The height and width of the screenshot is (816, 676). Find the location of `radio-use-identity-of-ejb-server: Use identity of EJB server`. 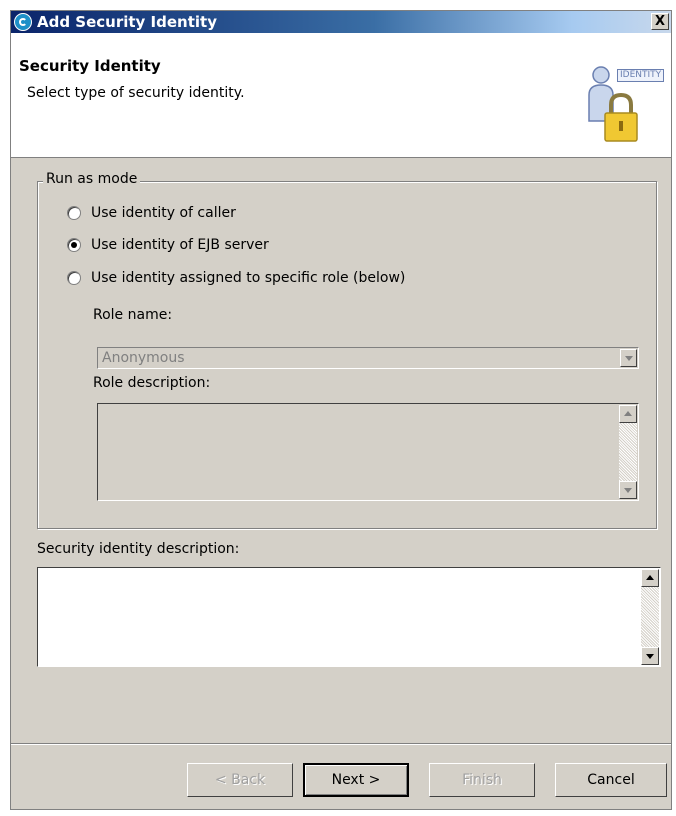

radio-use-identity-of-ejb-server: Use identity of EJB server is located at coordinates (168, 245).